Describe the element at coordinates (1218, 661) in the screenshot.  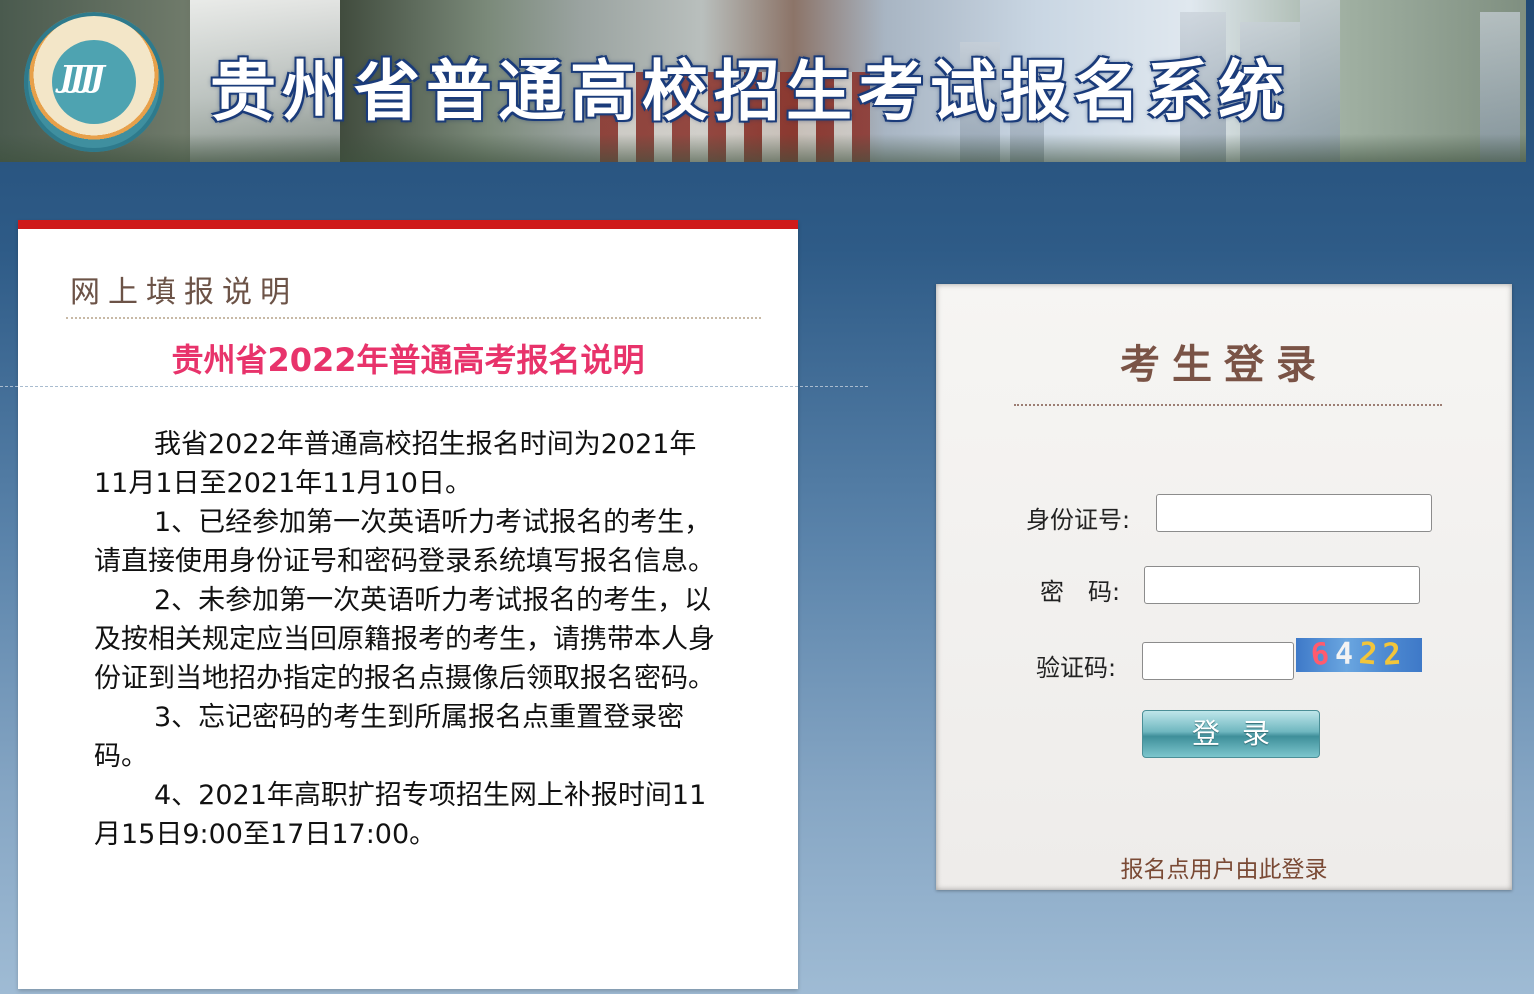
I see `captcha-input` at that location.